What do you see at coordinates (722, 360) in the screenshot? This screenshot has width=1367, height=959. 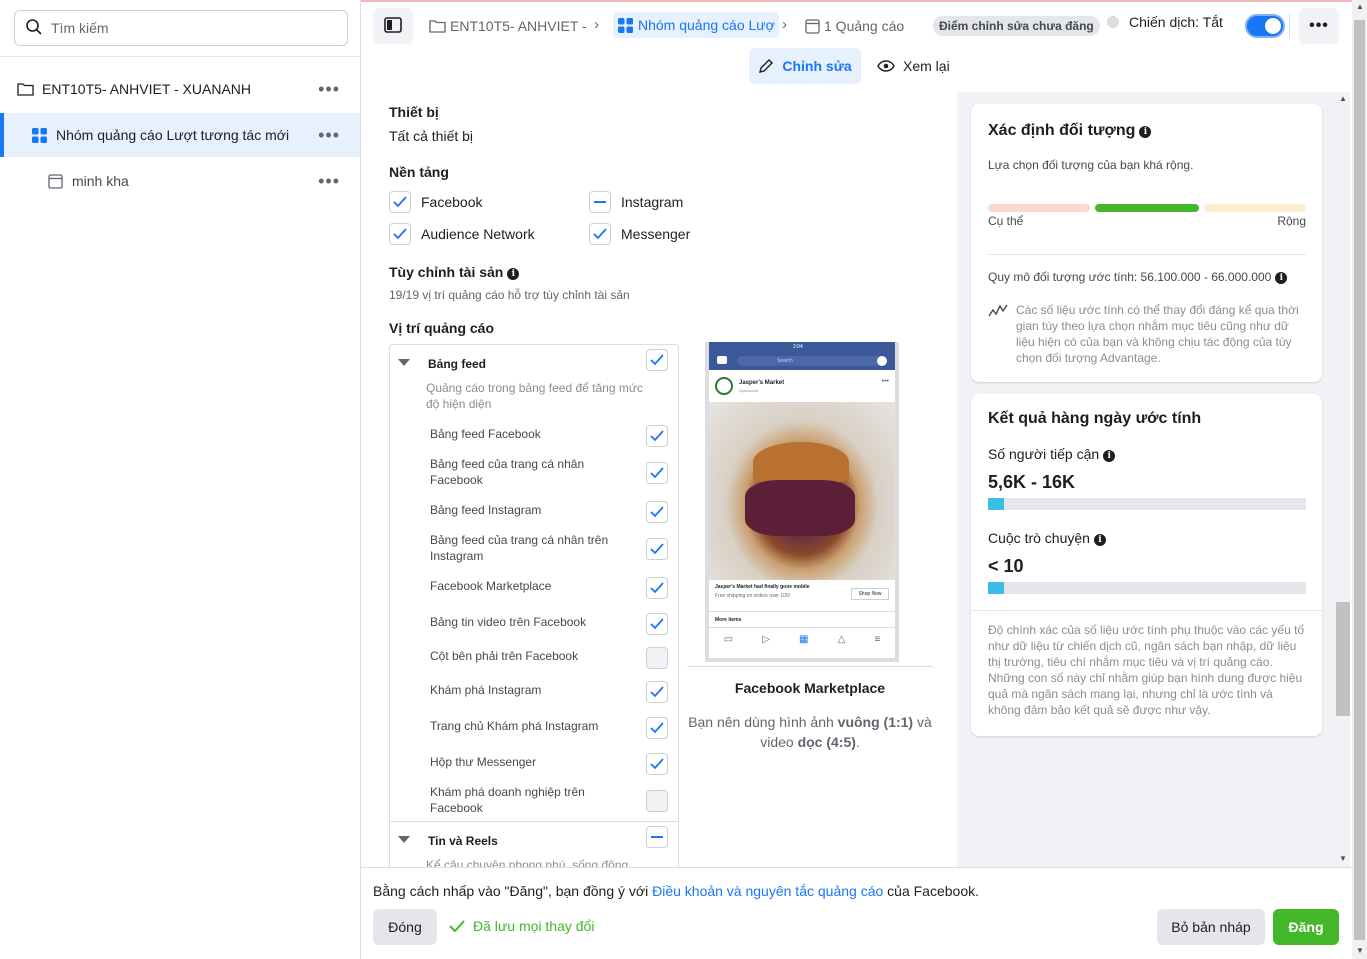 I see `camera-icon` at bounding box center [722, 360].